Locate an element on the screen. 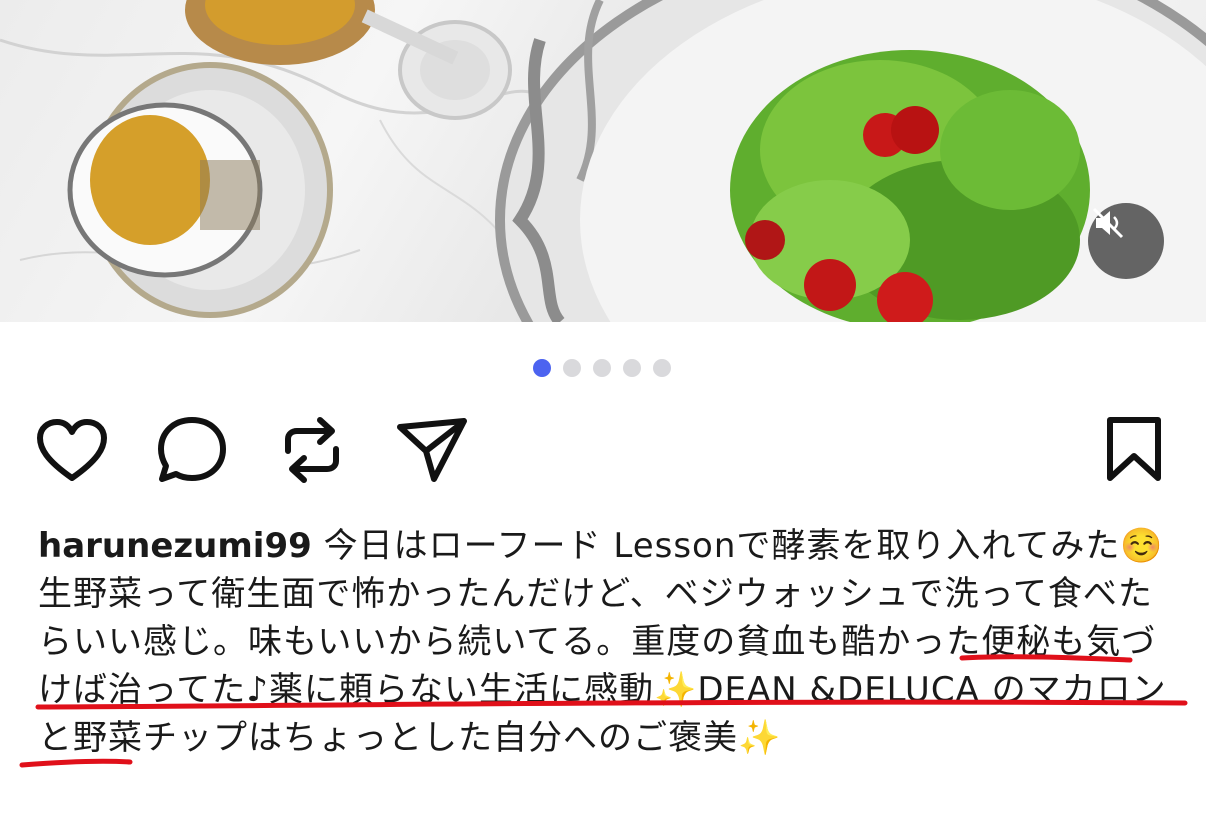 The width and height of the screenshot is (1206, 818). caption-text-1: 今日はローフード Lessonで酵素を取り入れてみた is located at coordinates (722, 546).